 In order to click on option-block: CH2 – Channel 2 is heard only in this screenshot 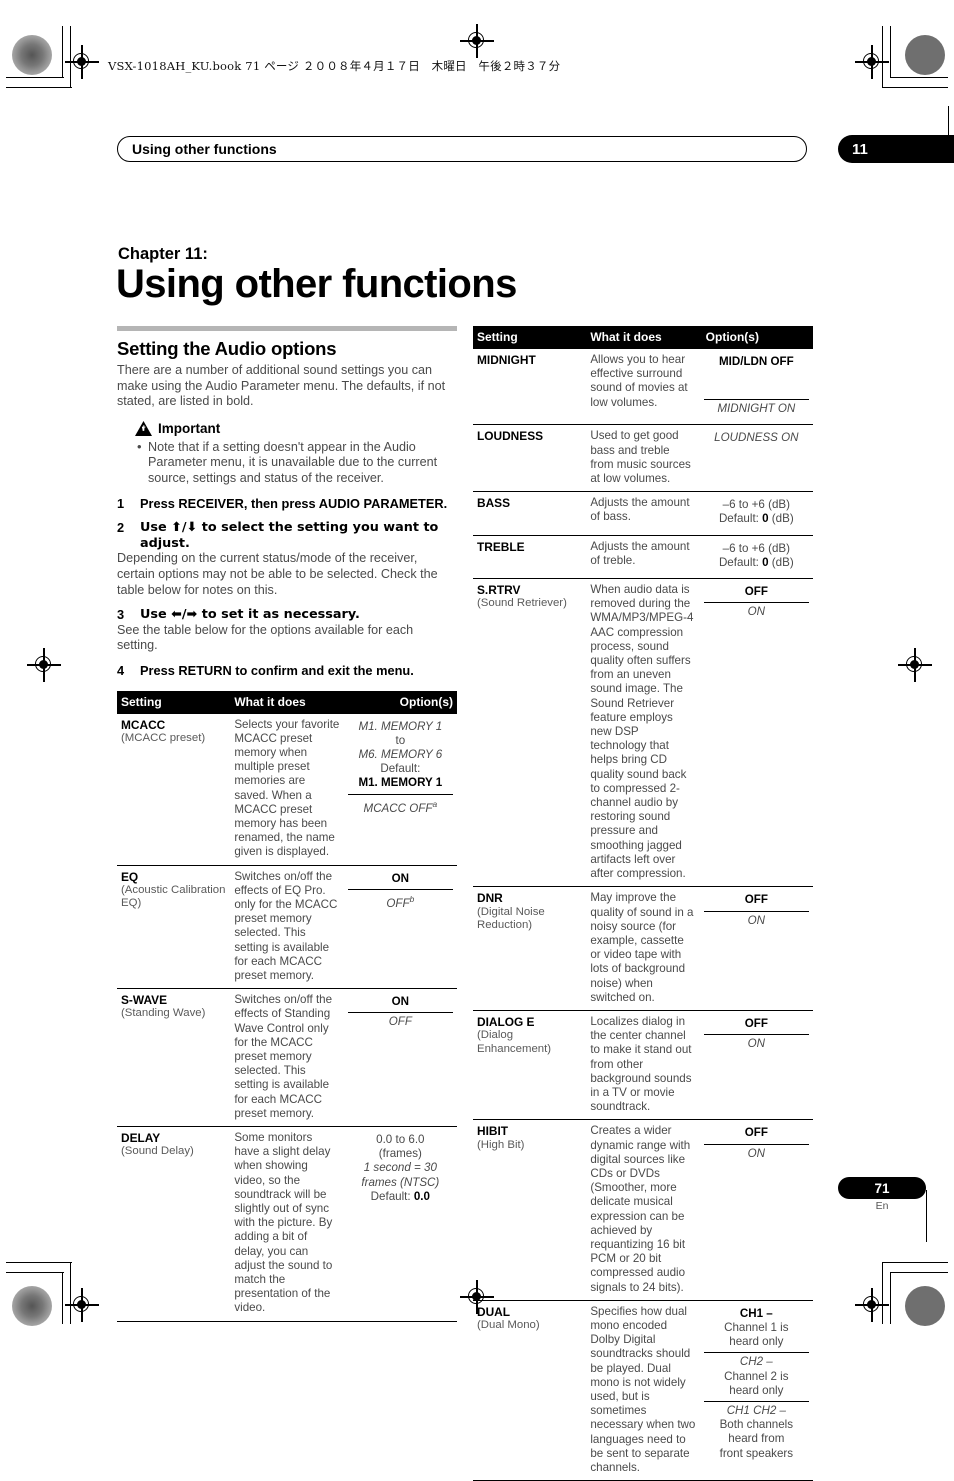, I will do `click(756, 1376)`.